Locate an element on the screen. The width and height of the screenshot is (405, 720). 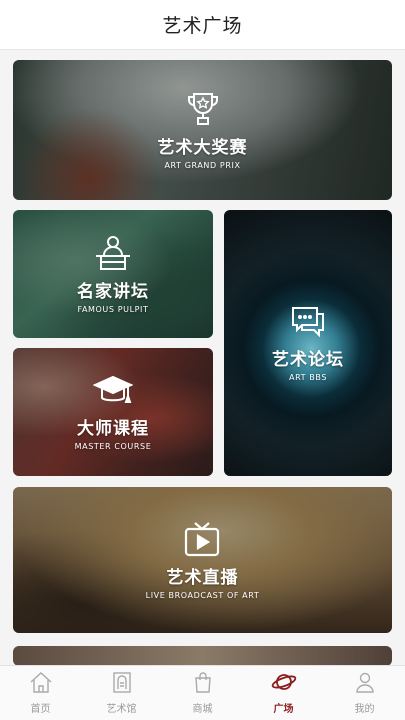
page-title: 艺术广场 is located at coordinates (202, 26).